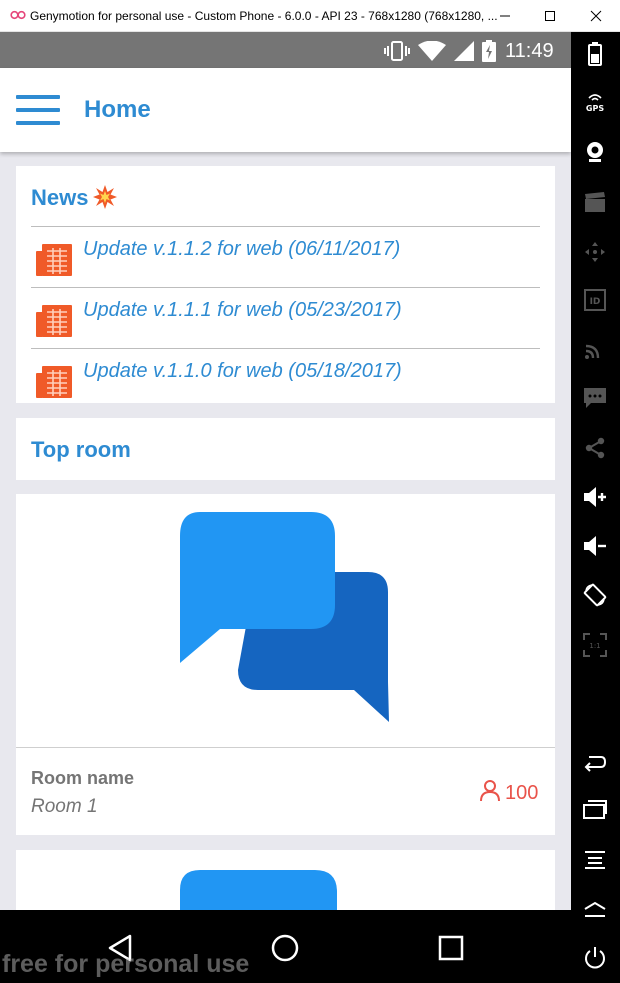 This screenshot has height=983, width=620. What do you see at coordinates (81, 449) in the screenshot?
I see `top-room-title: Top room` at bounding box center [81, 449].